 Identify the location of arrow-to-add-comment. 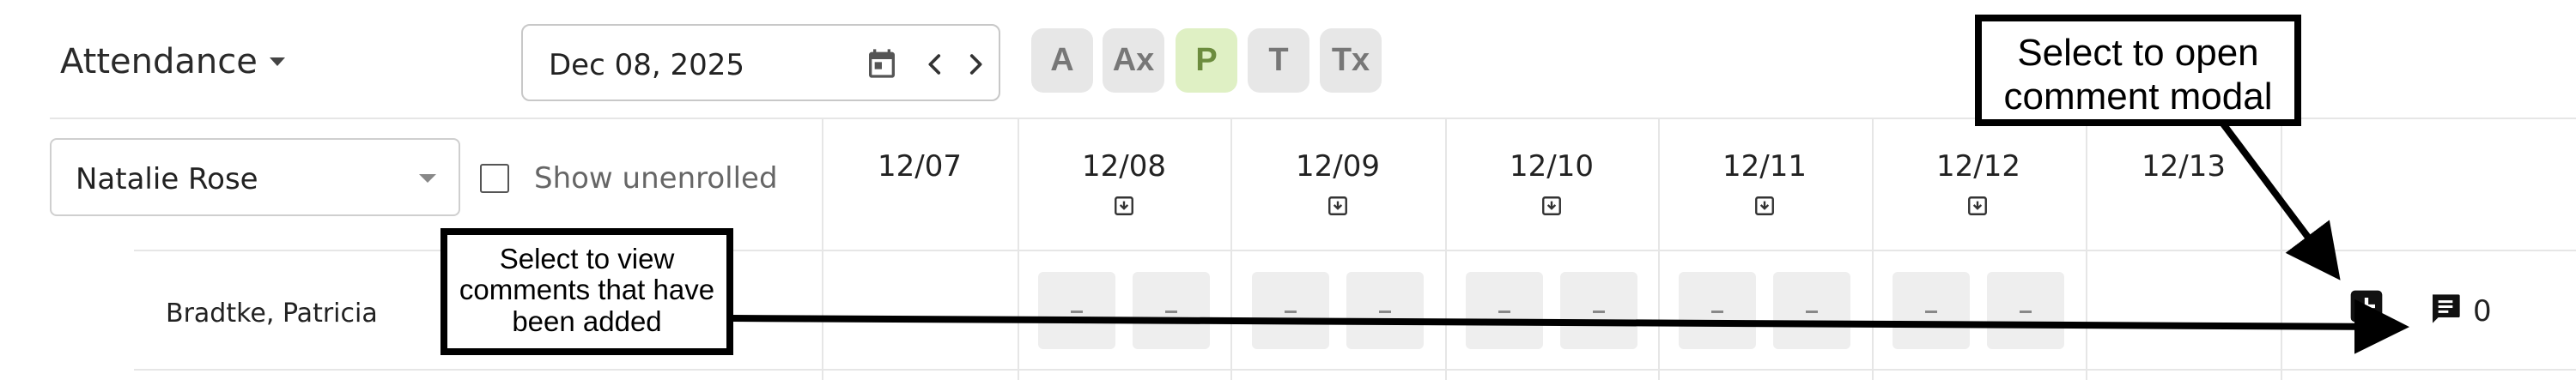
(2277, 196).